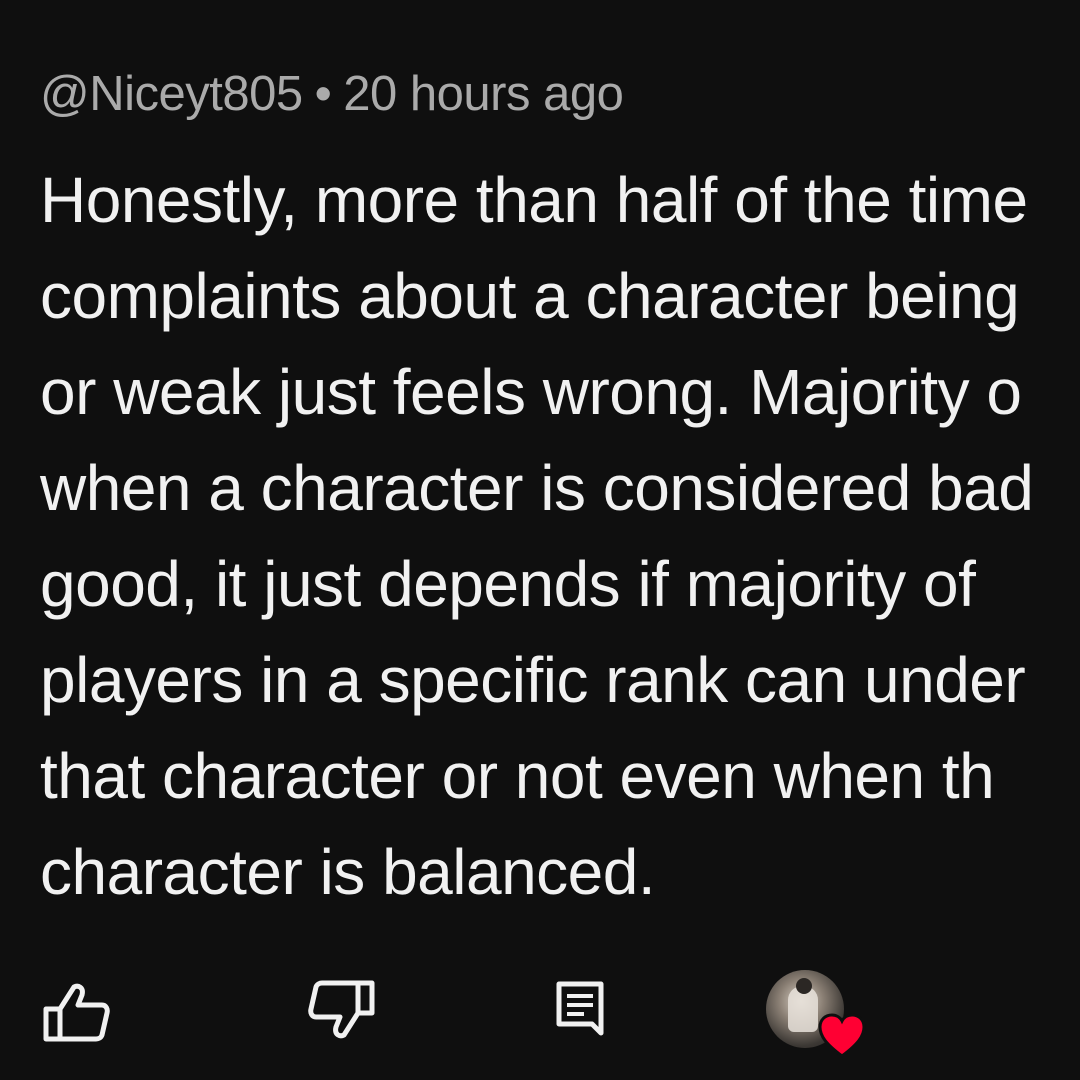  I want to click on creator-heart-badge, so click(818, 1020).